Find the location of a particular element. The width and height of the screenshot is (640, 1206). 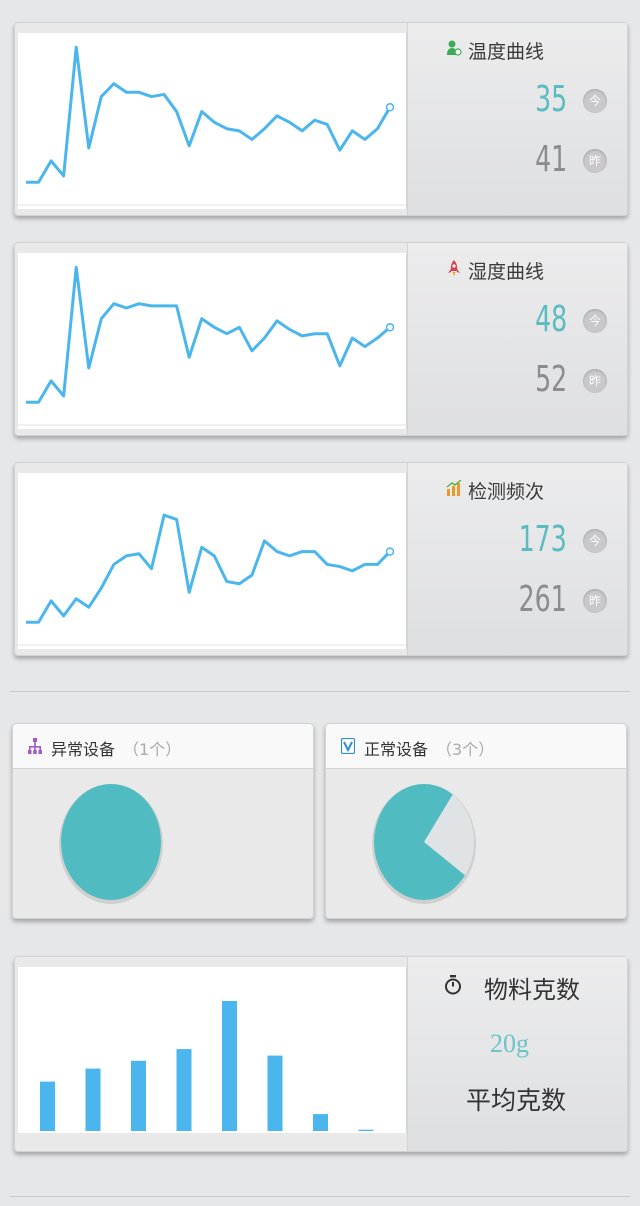

v-badge-icon is located at coordinates (348, 746).